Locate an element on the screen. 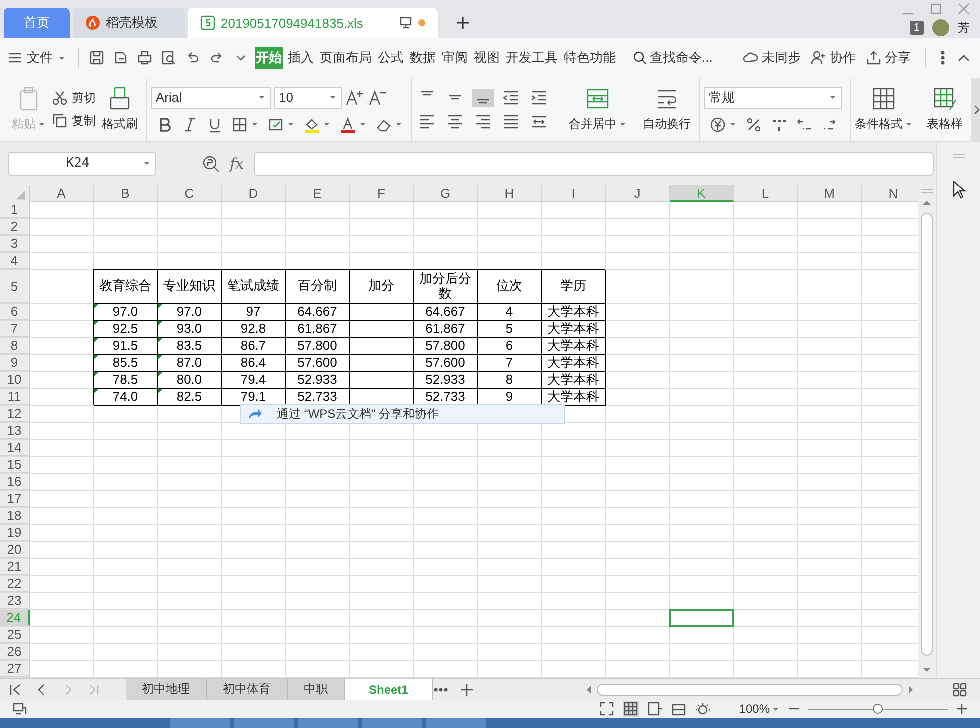 Image resolution: width=980 pixels, height=728 pixels. file-menu-button: 文件 is located at coordinates (37, 58).